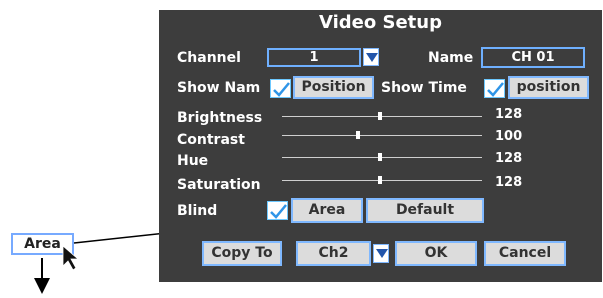 The height and width of the screenshot is (298, 603). Describe the element at coordinates (333, 87) in the screenshot. I see `show-name-position-button: Position` at that location.